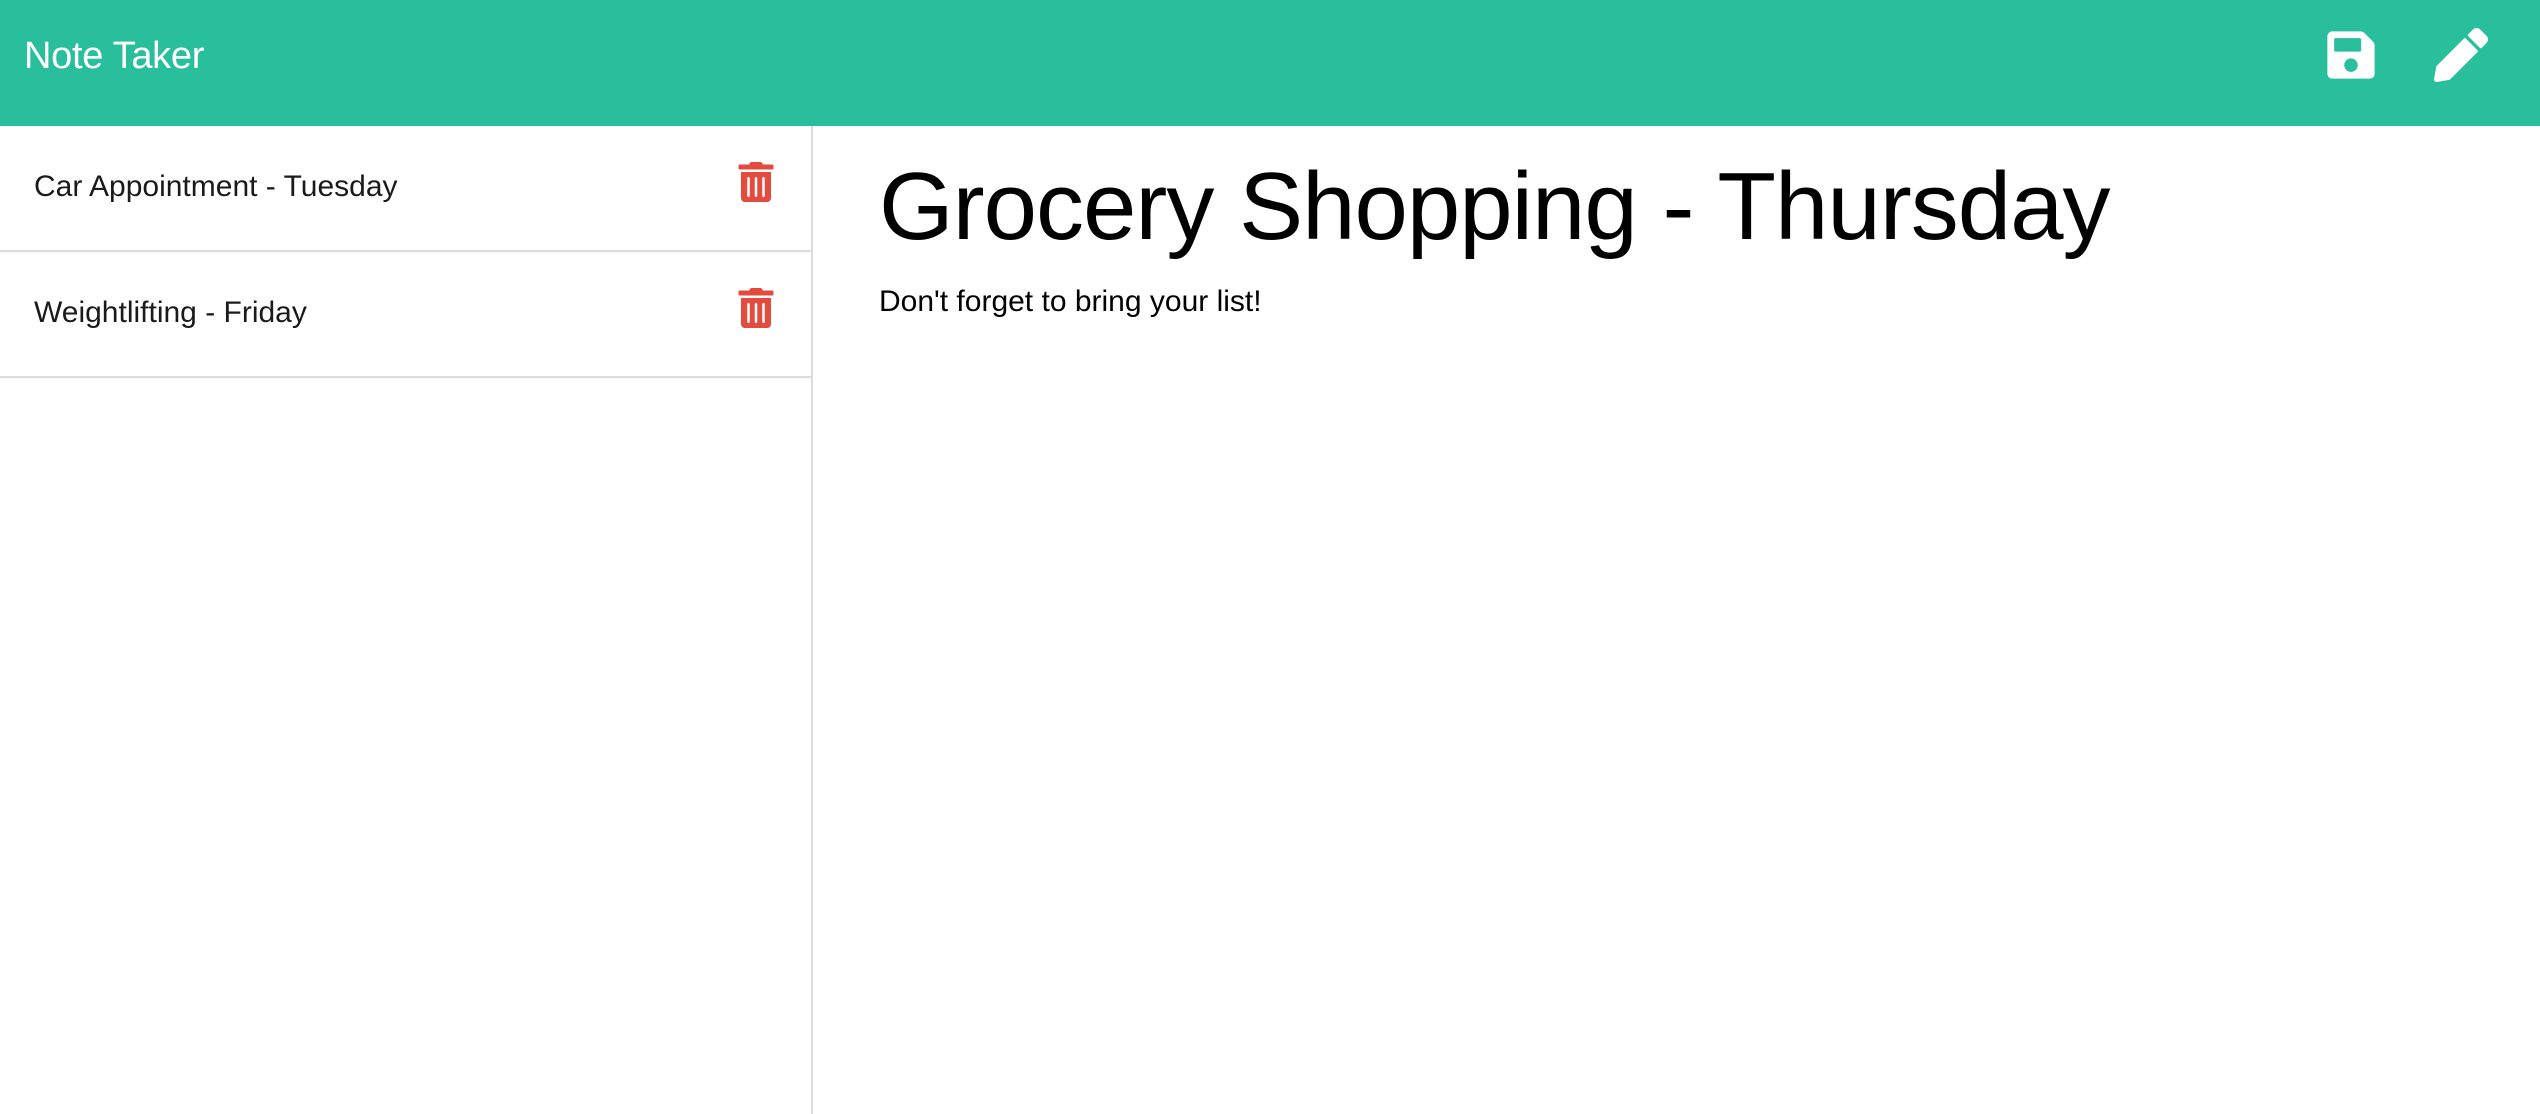 The image size is (2540, 1114). What do you see at coordinates (405, 189) in the screenshot?
I see `list-item: Car Appointment - Tuesday` at bounding box center [405, 189].